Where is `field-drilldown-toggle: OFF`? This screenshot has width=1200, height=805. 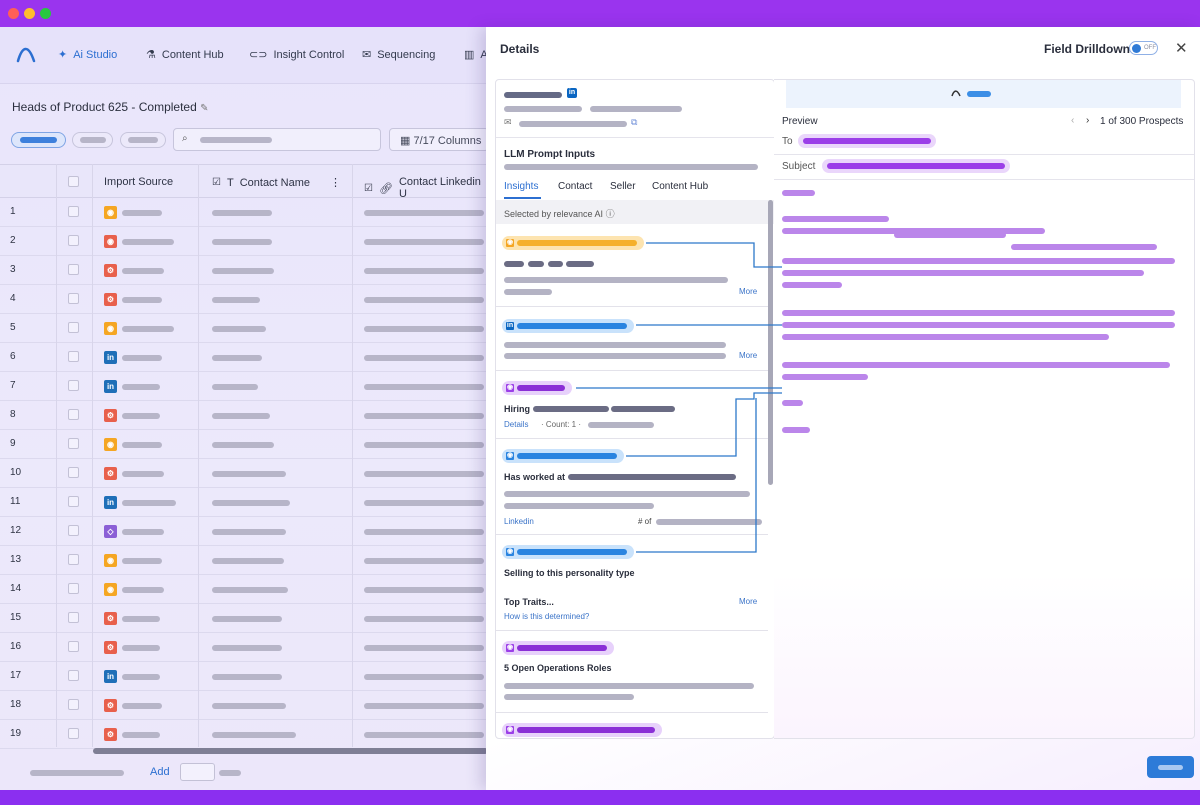 field-drilldown-toggle: OFF is located at coordinates (1143, 48).